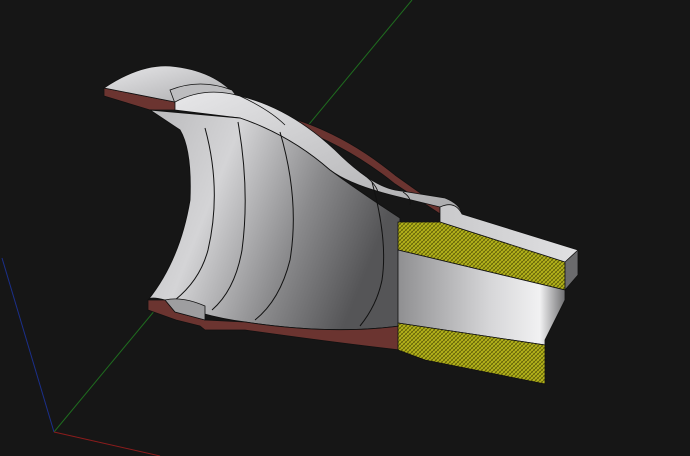 This screenshot has height=456, width=690. I want to click on z-axis-line, so click(28, 345).